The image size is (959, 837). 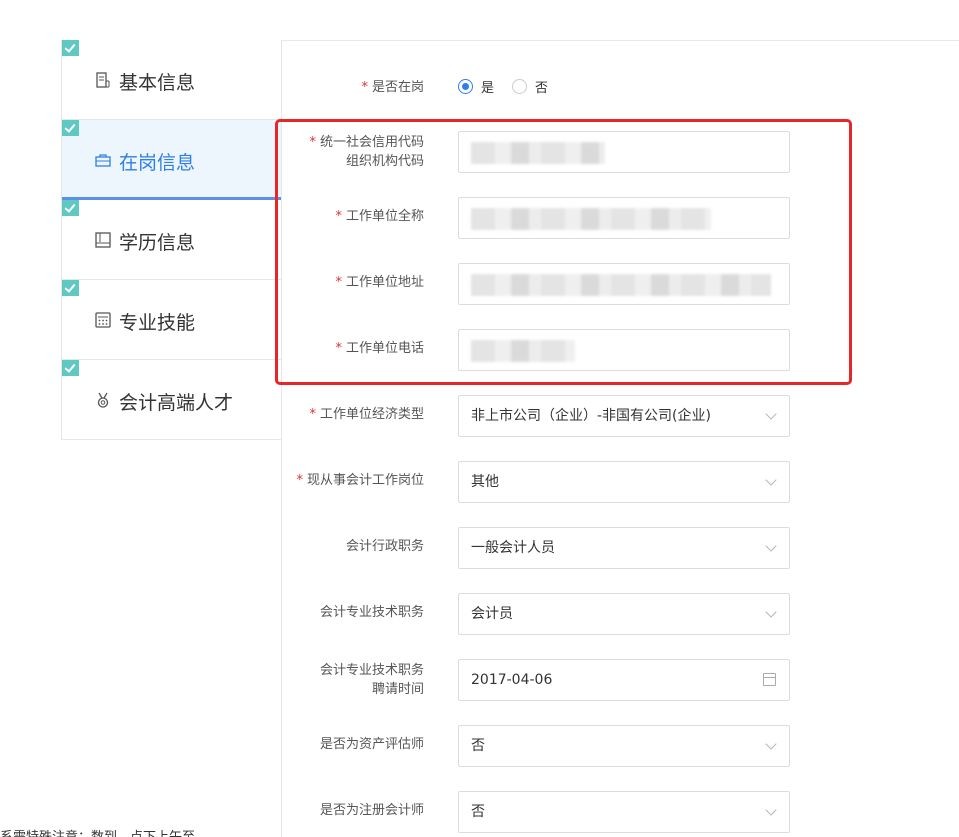 I want to click on select-value: 其他, so click(x=485, y=482).